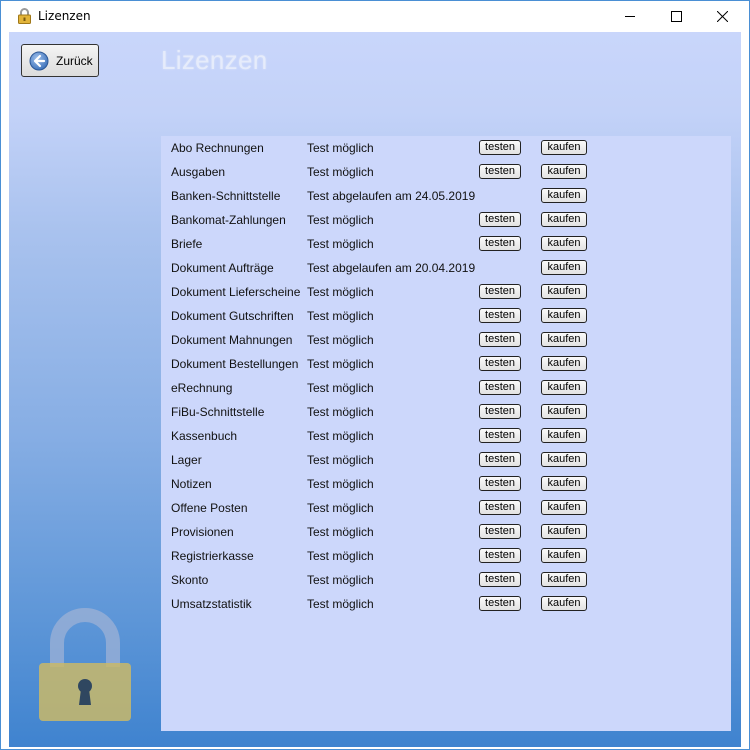 The width and height of the screenshot is (750, 750). I want to click on license-name: Notizen, so click(191, 484).